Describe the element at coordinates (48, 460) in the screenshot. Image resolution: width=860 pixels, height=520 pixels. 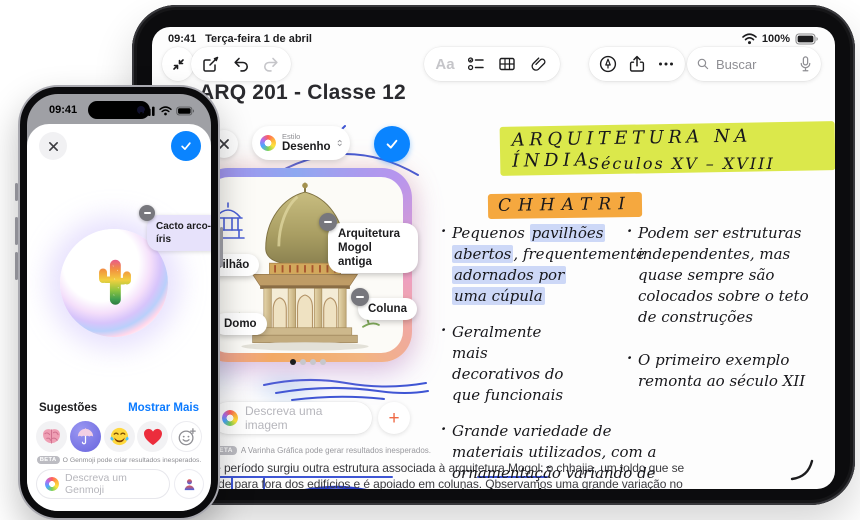
I see `beta-badge: BETA` at that location.